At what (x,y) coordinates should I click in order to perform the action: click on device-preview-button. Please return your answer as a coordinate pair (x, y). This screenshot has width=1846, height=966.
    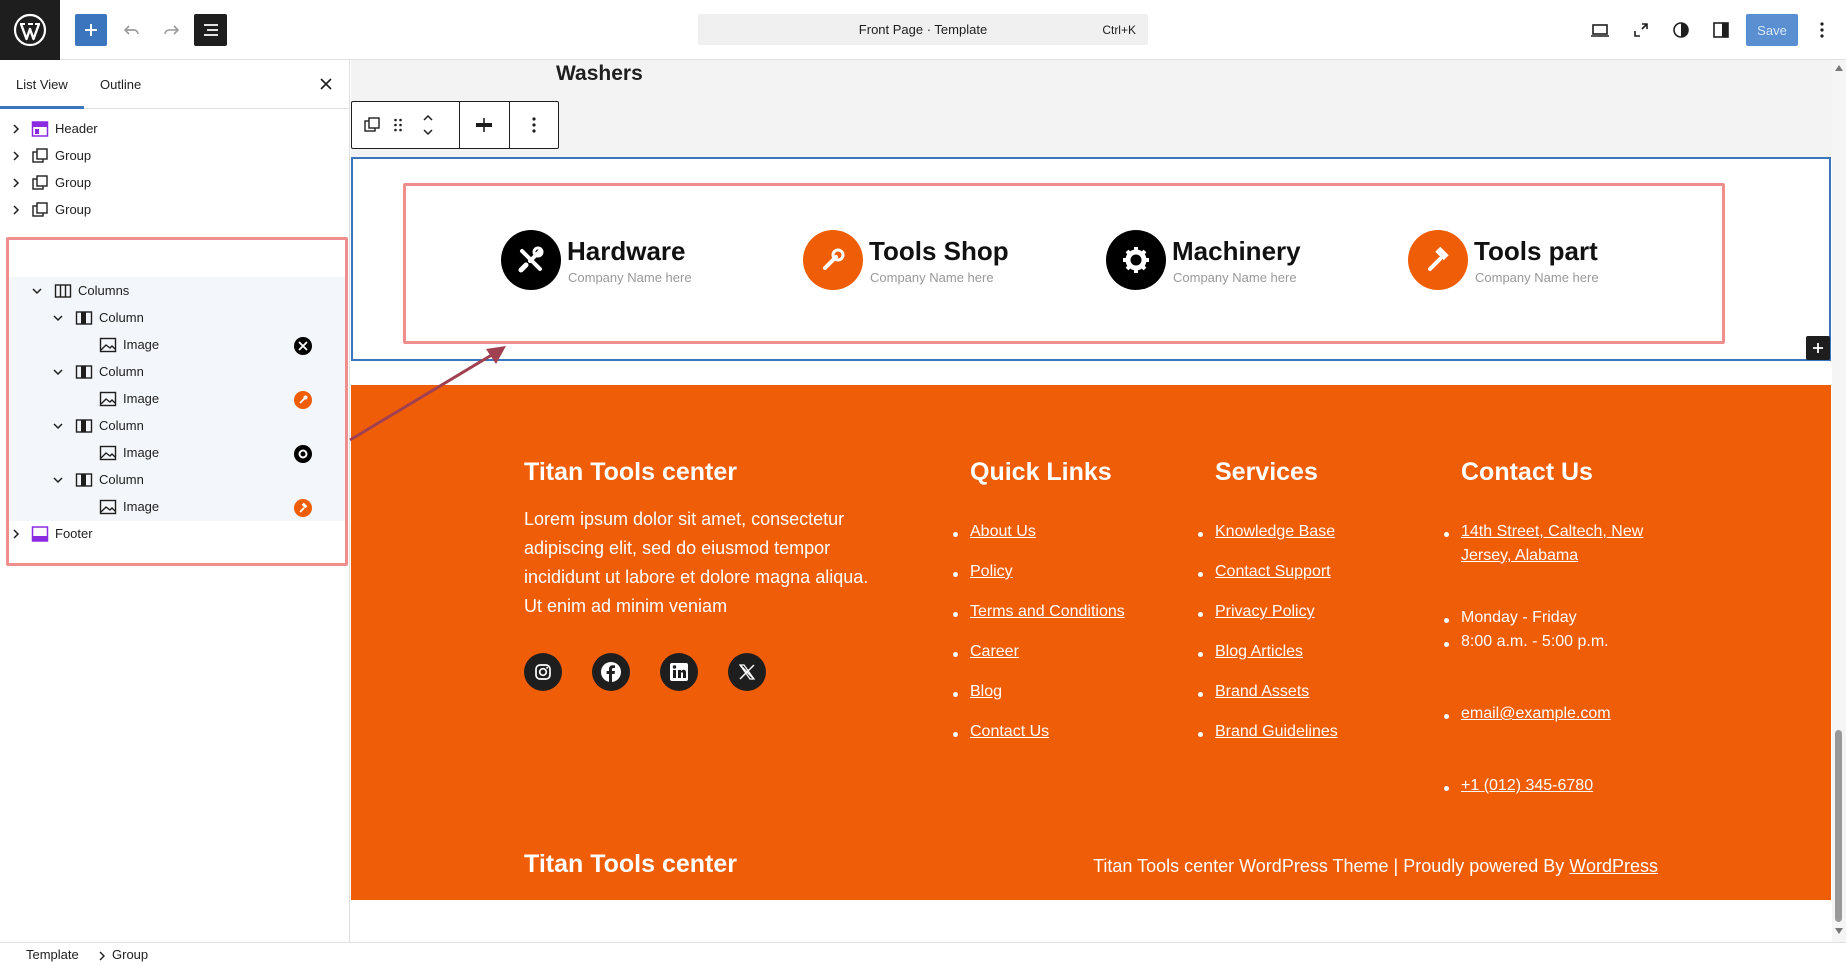
    Looking at the image, I should click on (1600, 30).